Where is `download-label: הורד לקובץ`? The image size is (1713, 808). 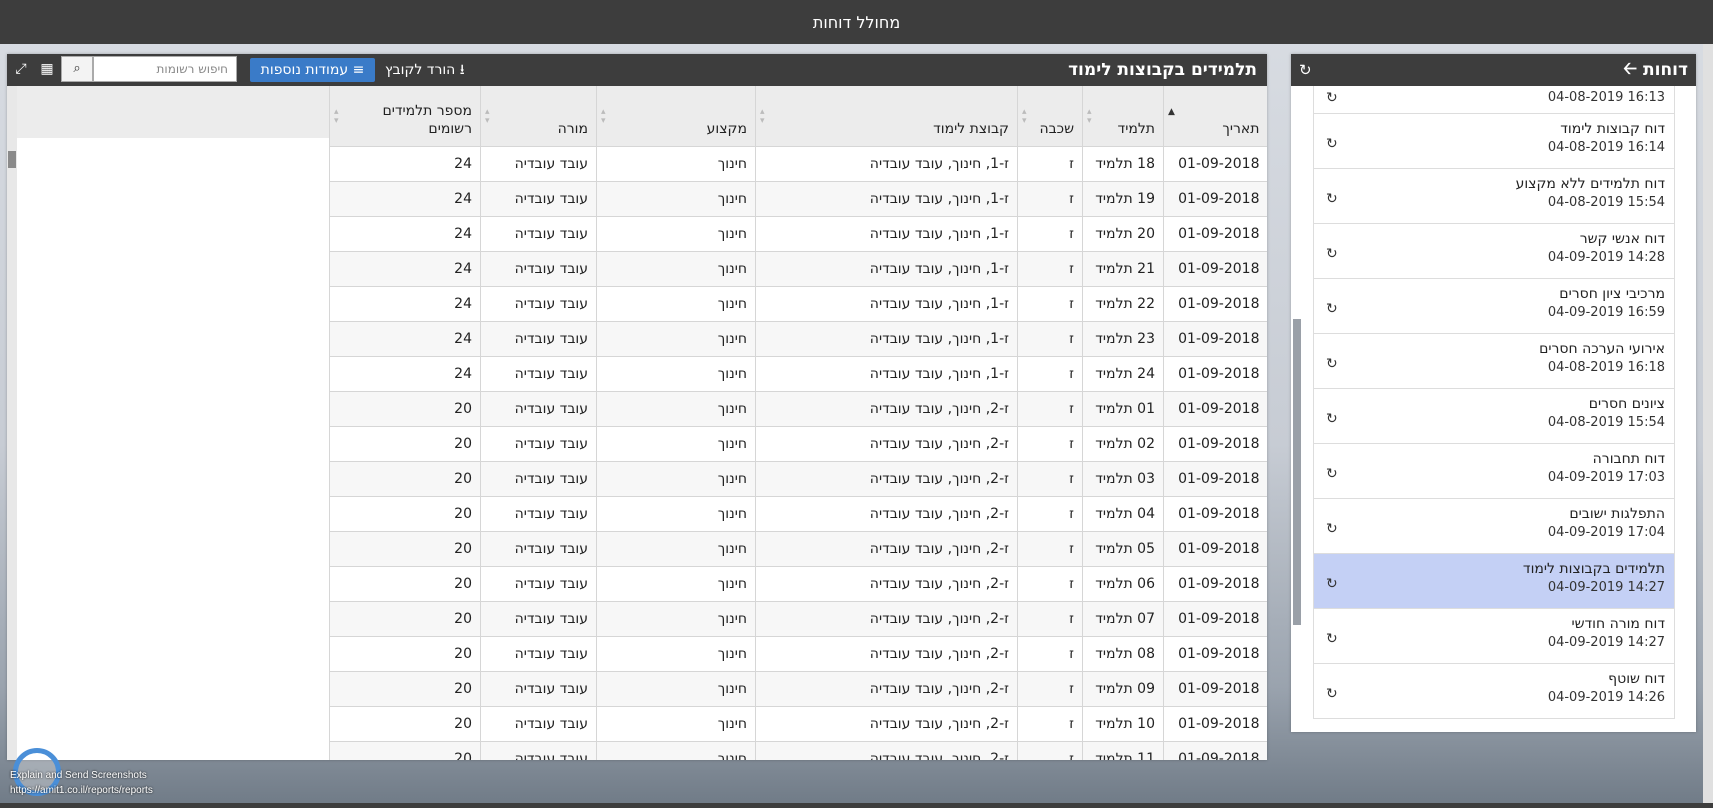 download-label: הורד לקובץ is located at coordinates (420, 70).